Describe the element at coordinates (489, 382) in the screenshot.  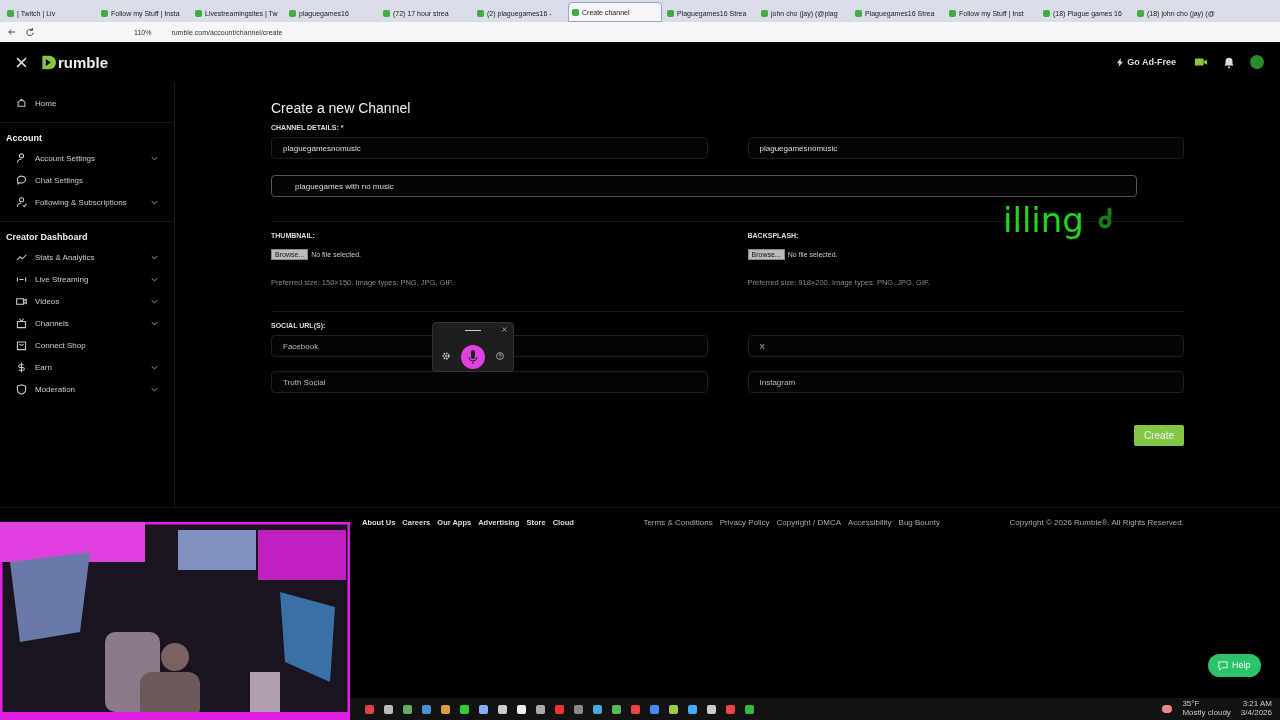
I see `input-field: Truth Social` at that location.